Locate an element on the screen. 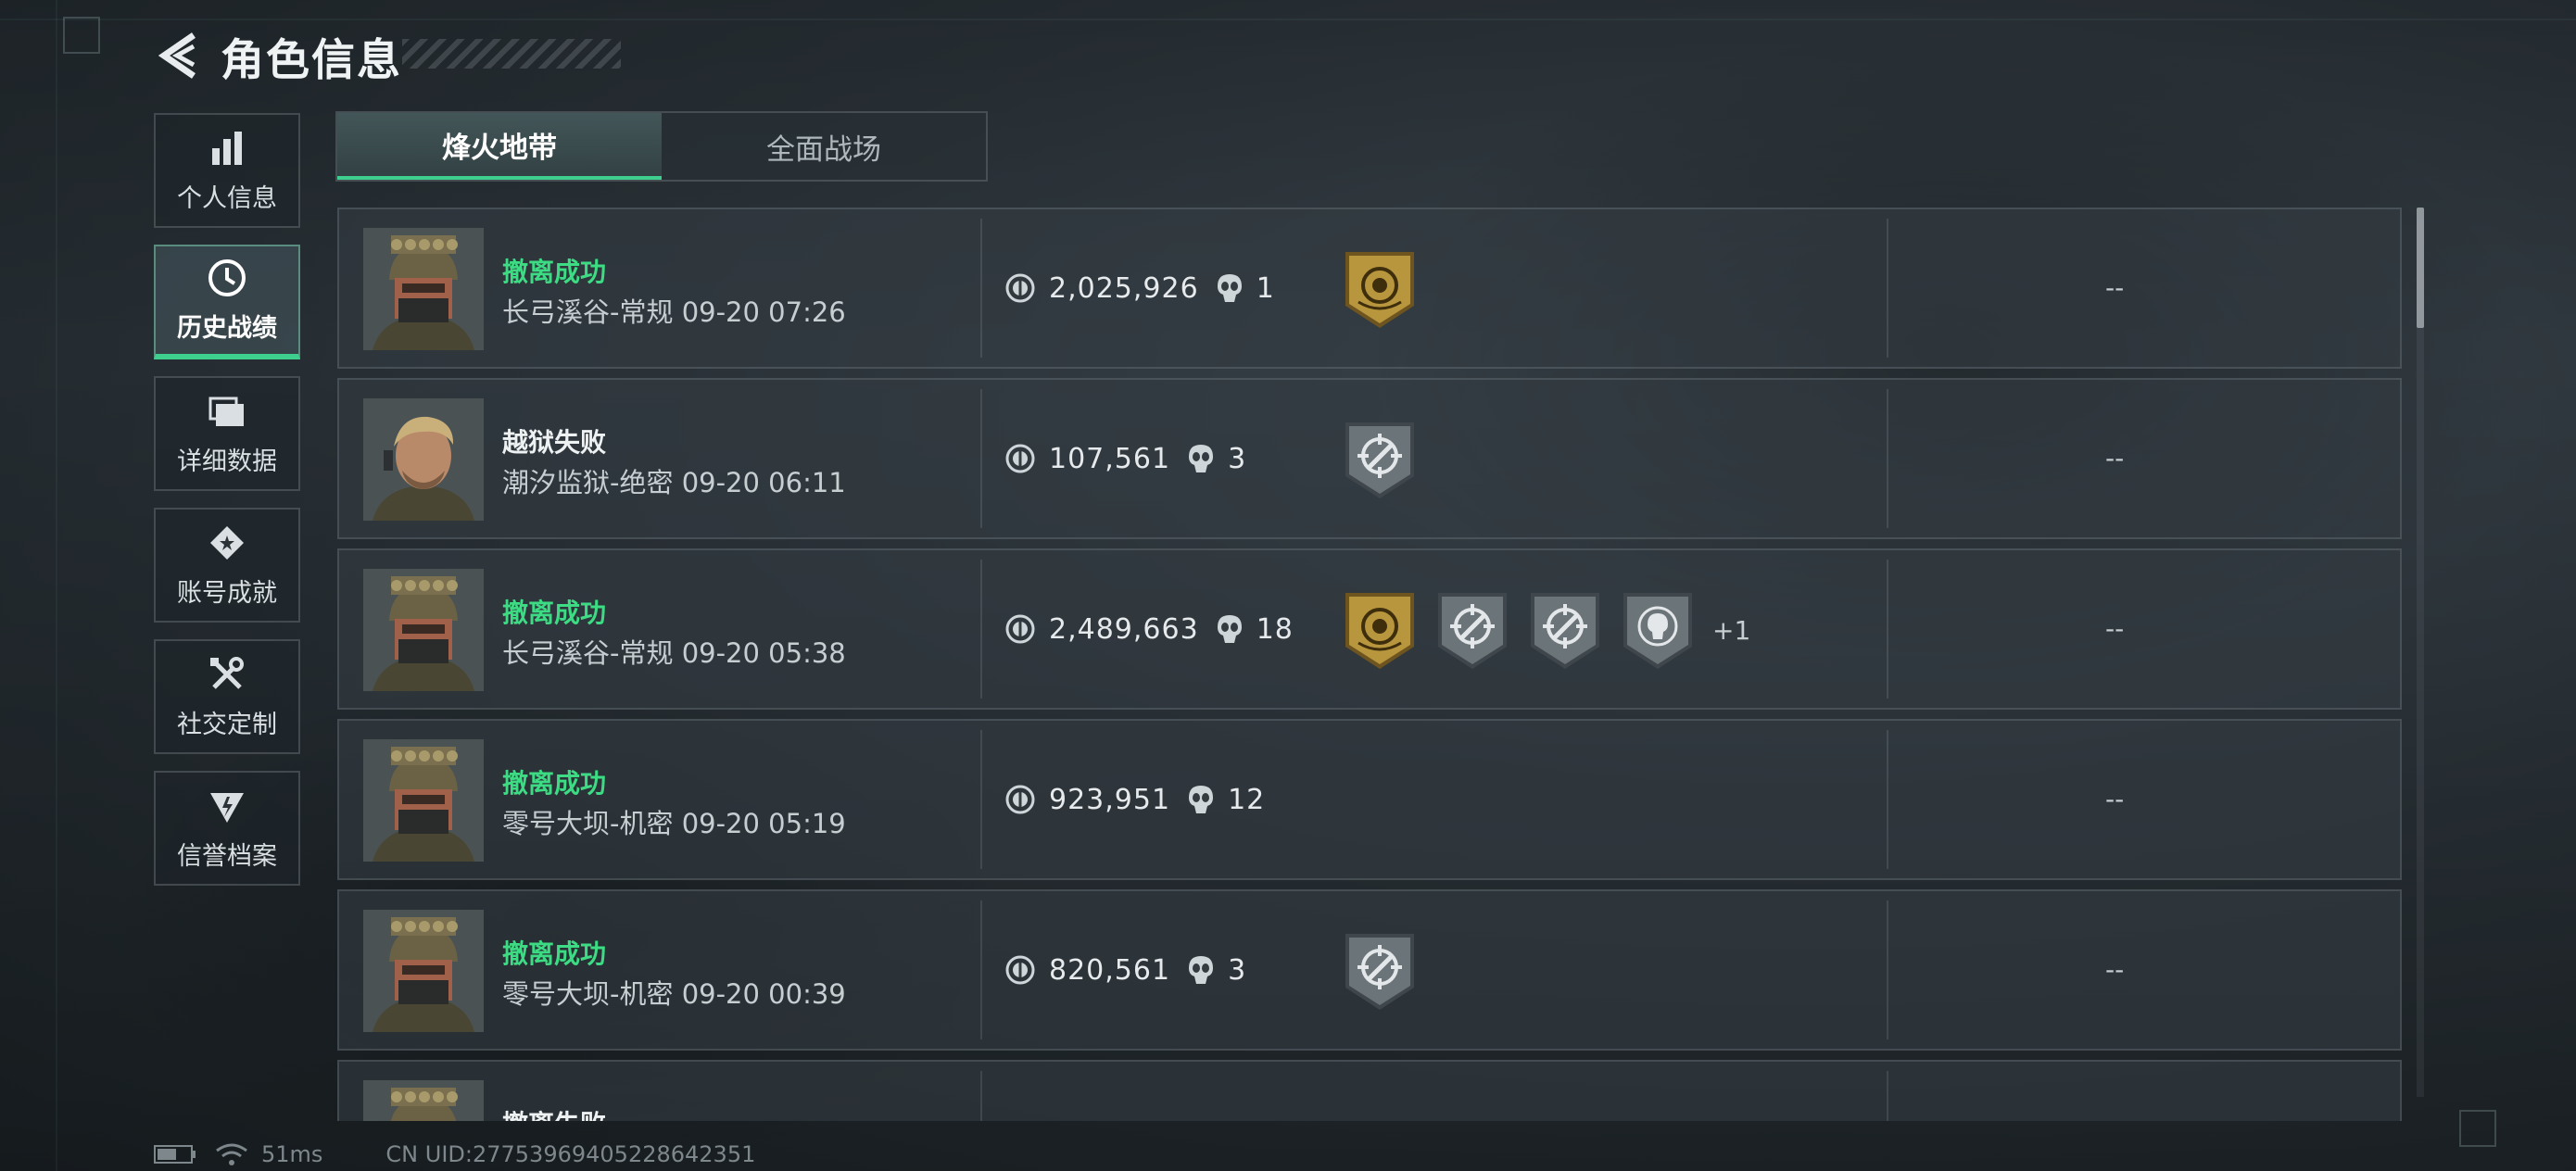  sidebar-item-label: 个人信息 is located at coordinates (227, 198).